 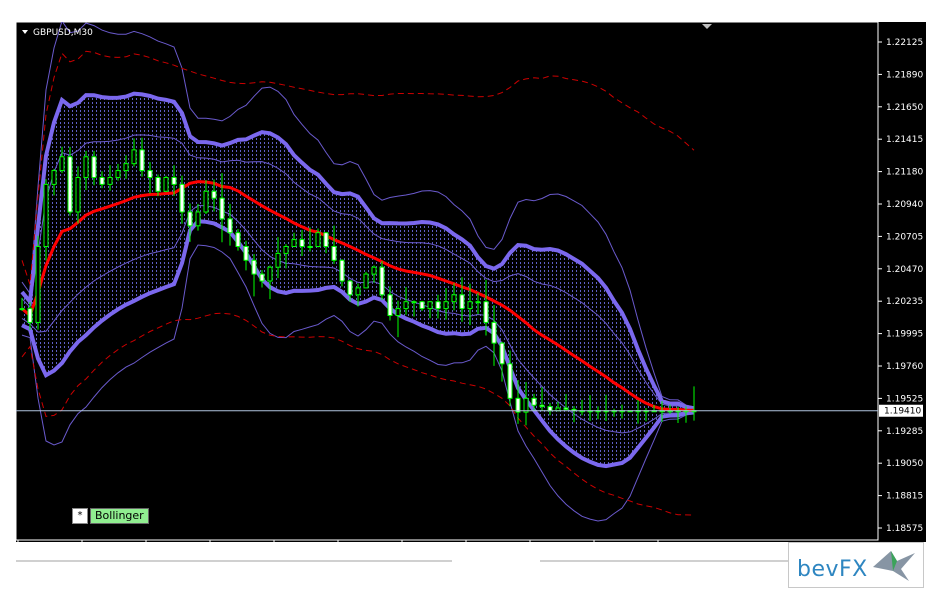 What do you see at coordinates (665, 561) in the screenshot?
I see `scrollbar-track-right` at bounding box center [665, 561].